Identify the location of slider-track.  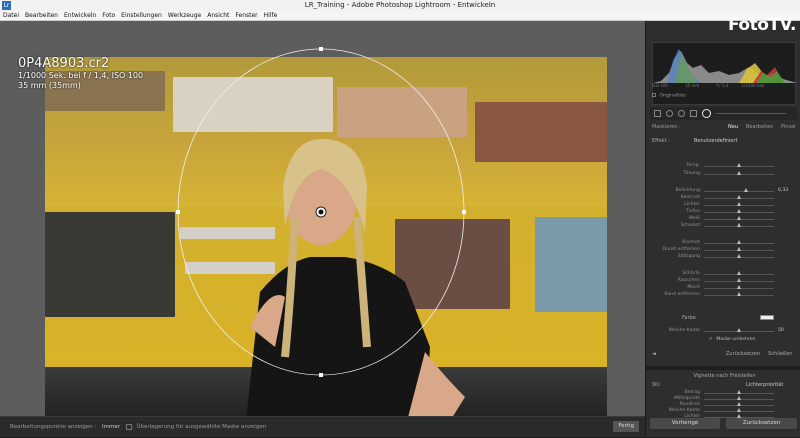
(739, 191).